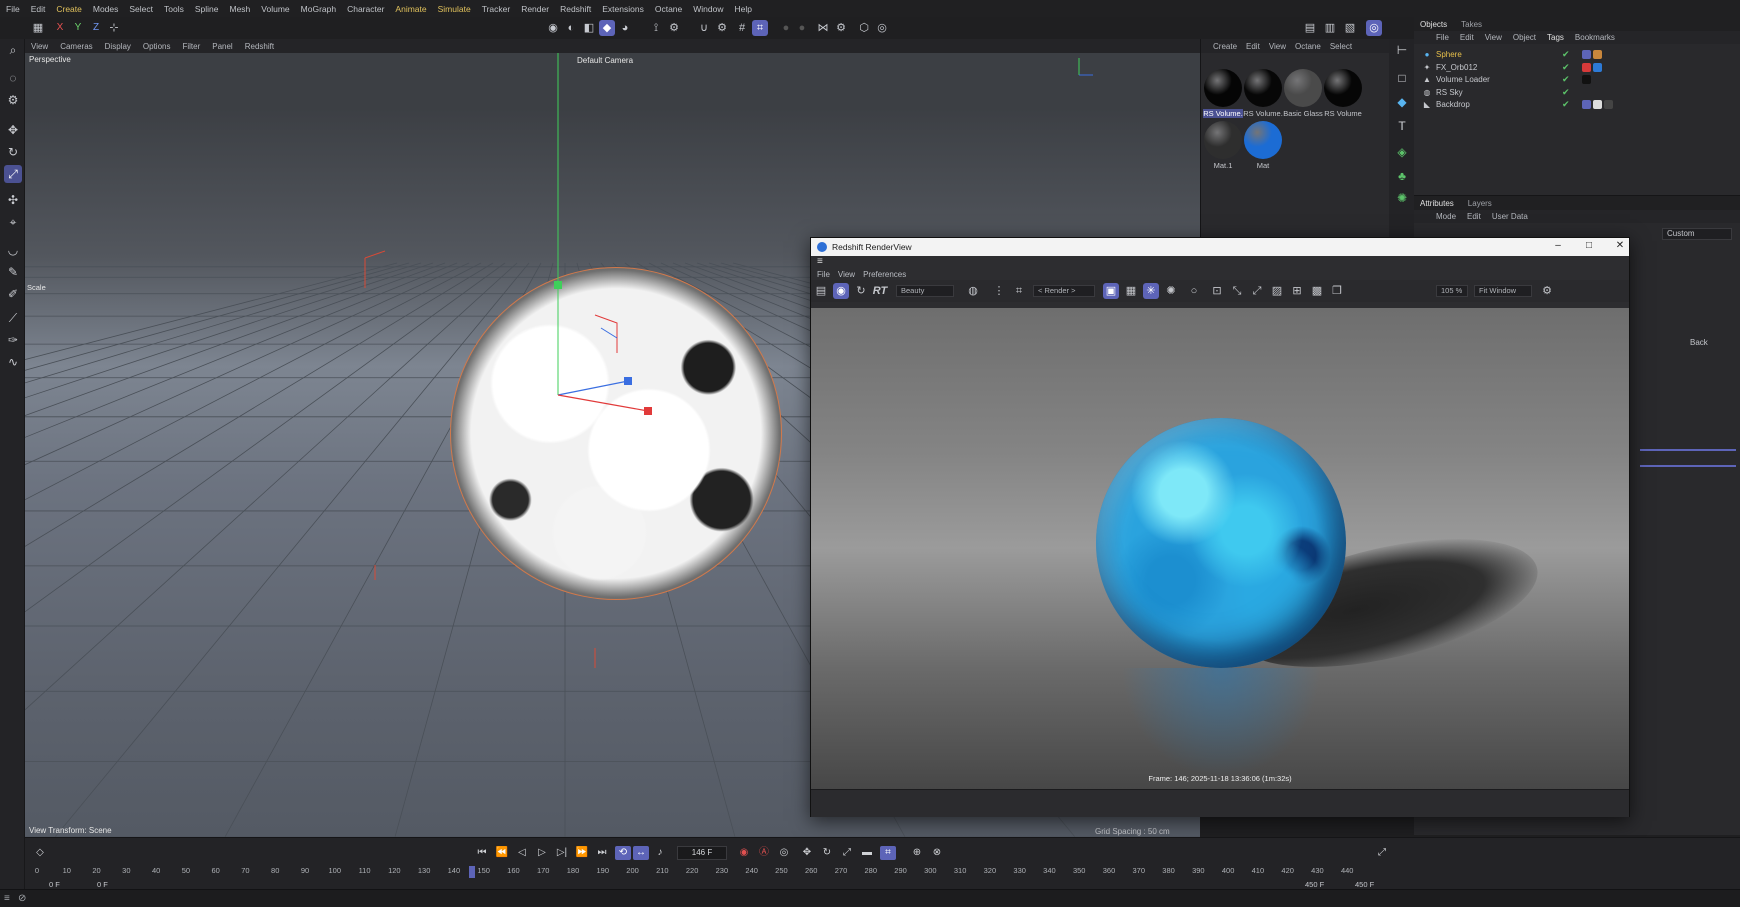  Describe the element at coordinates (39, 46) in the screenshot. I see `viewport-menu-view: View` at that location.